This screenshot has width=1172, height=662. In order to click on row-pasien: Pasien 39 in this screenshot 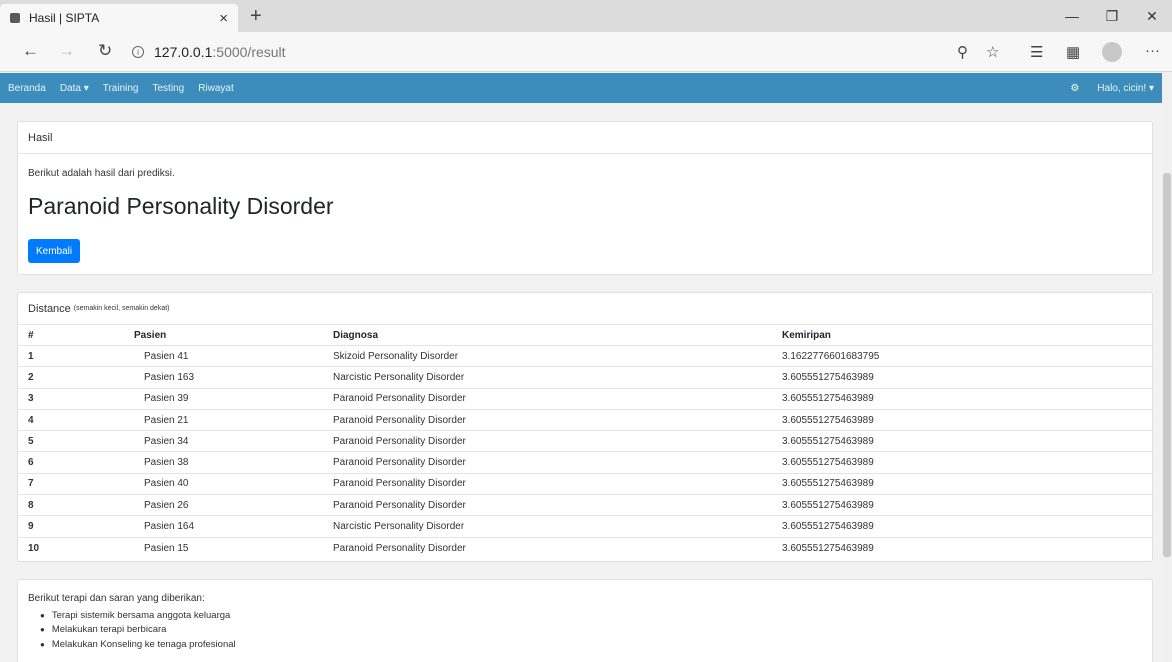, I will do `click(233, 398)`.